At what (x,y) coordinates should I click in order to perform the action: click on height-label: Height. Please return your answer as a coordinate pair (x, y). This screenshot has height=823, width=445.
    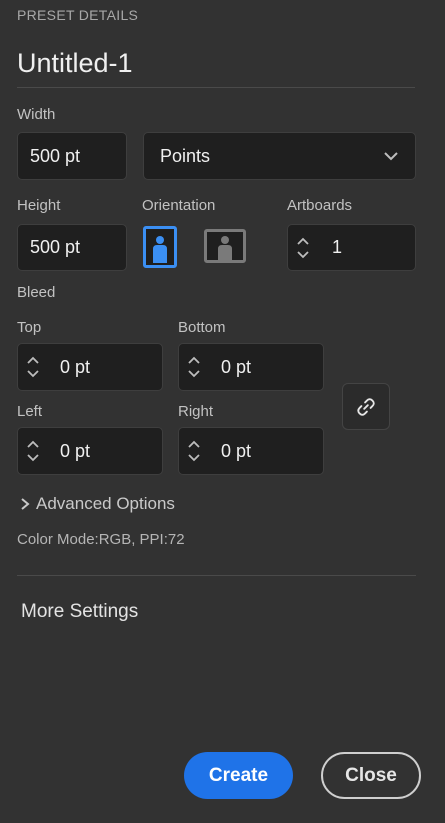
    Looking at the image, I should click on (39, 205).